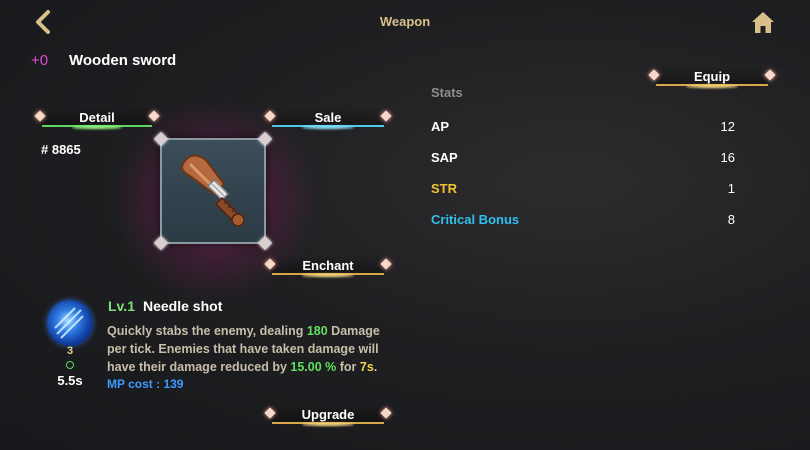 The width and height of the screenshot is (810, 450). What do you see at coordinates (145, 384) in the screenshot?
I see `mp-cost: MP cost : 139` at bounding box center [145, 384].